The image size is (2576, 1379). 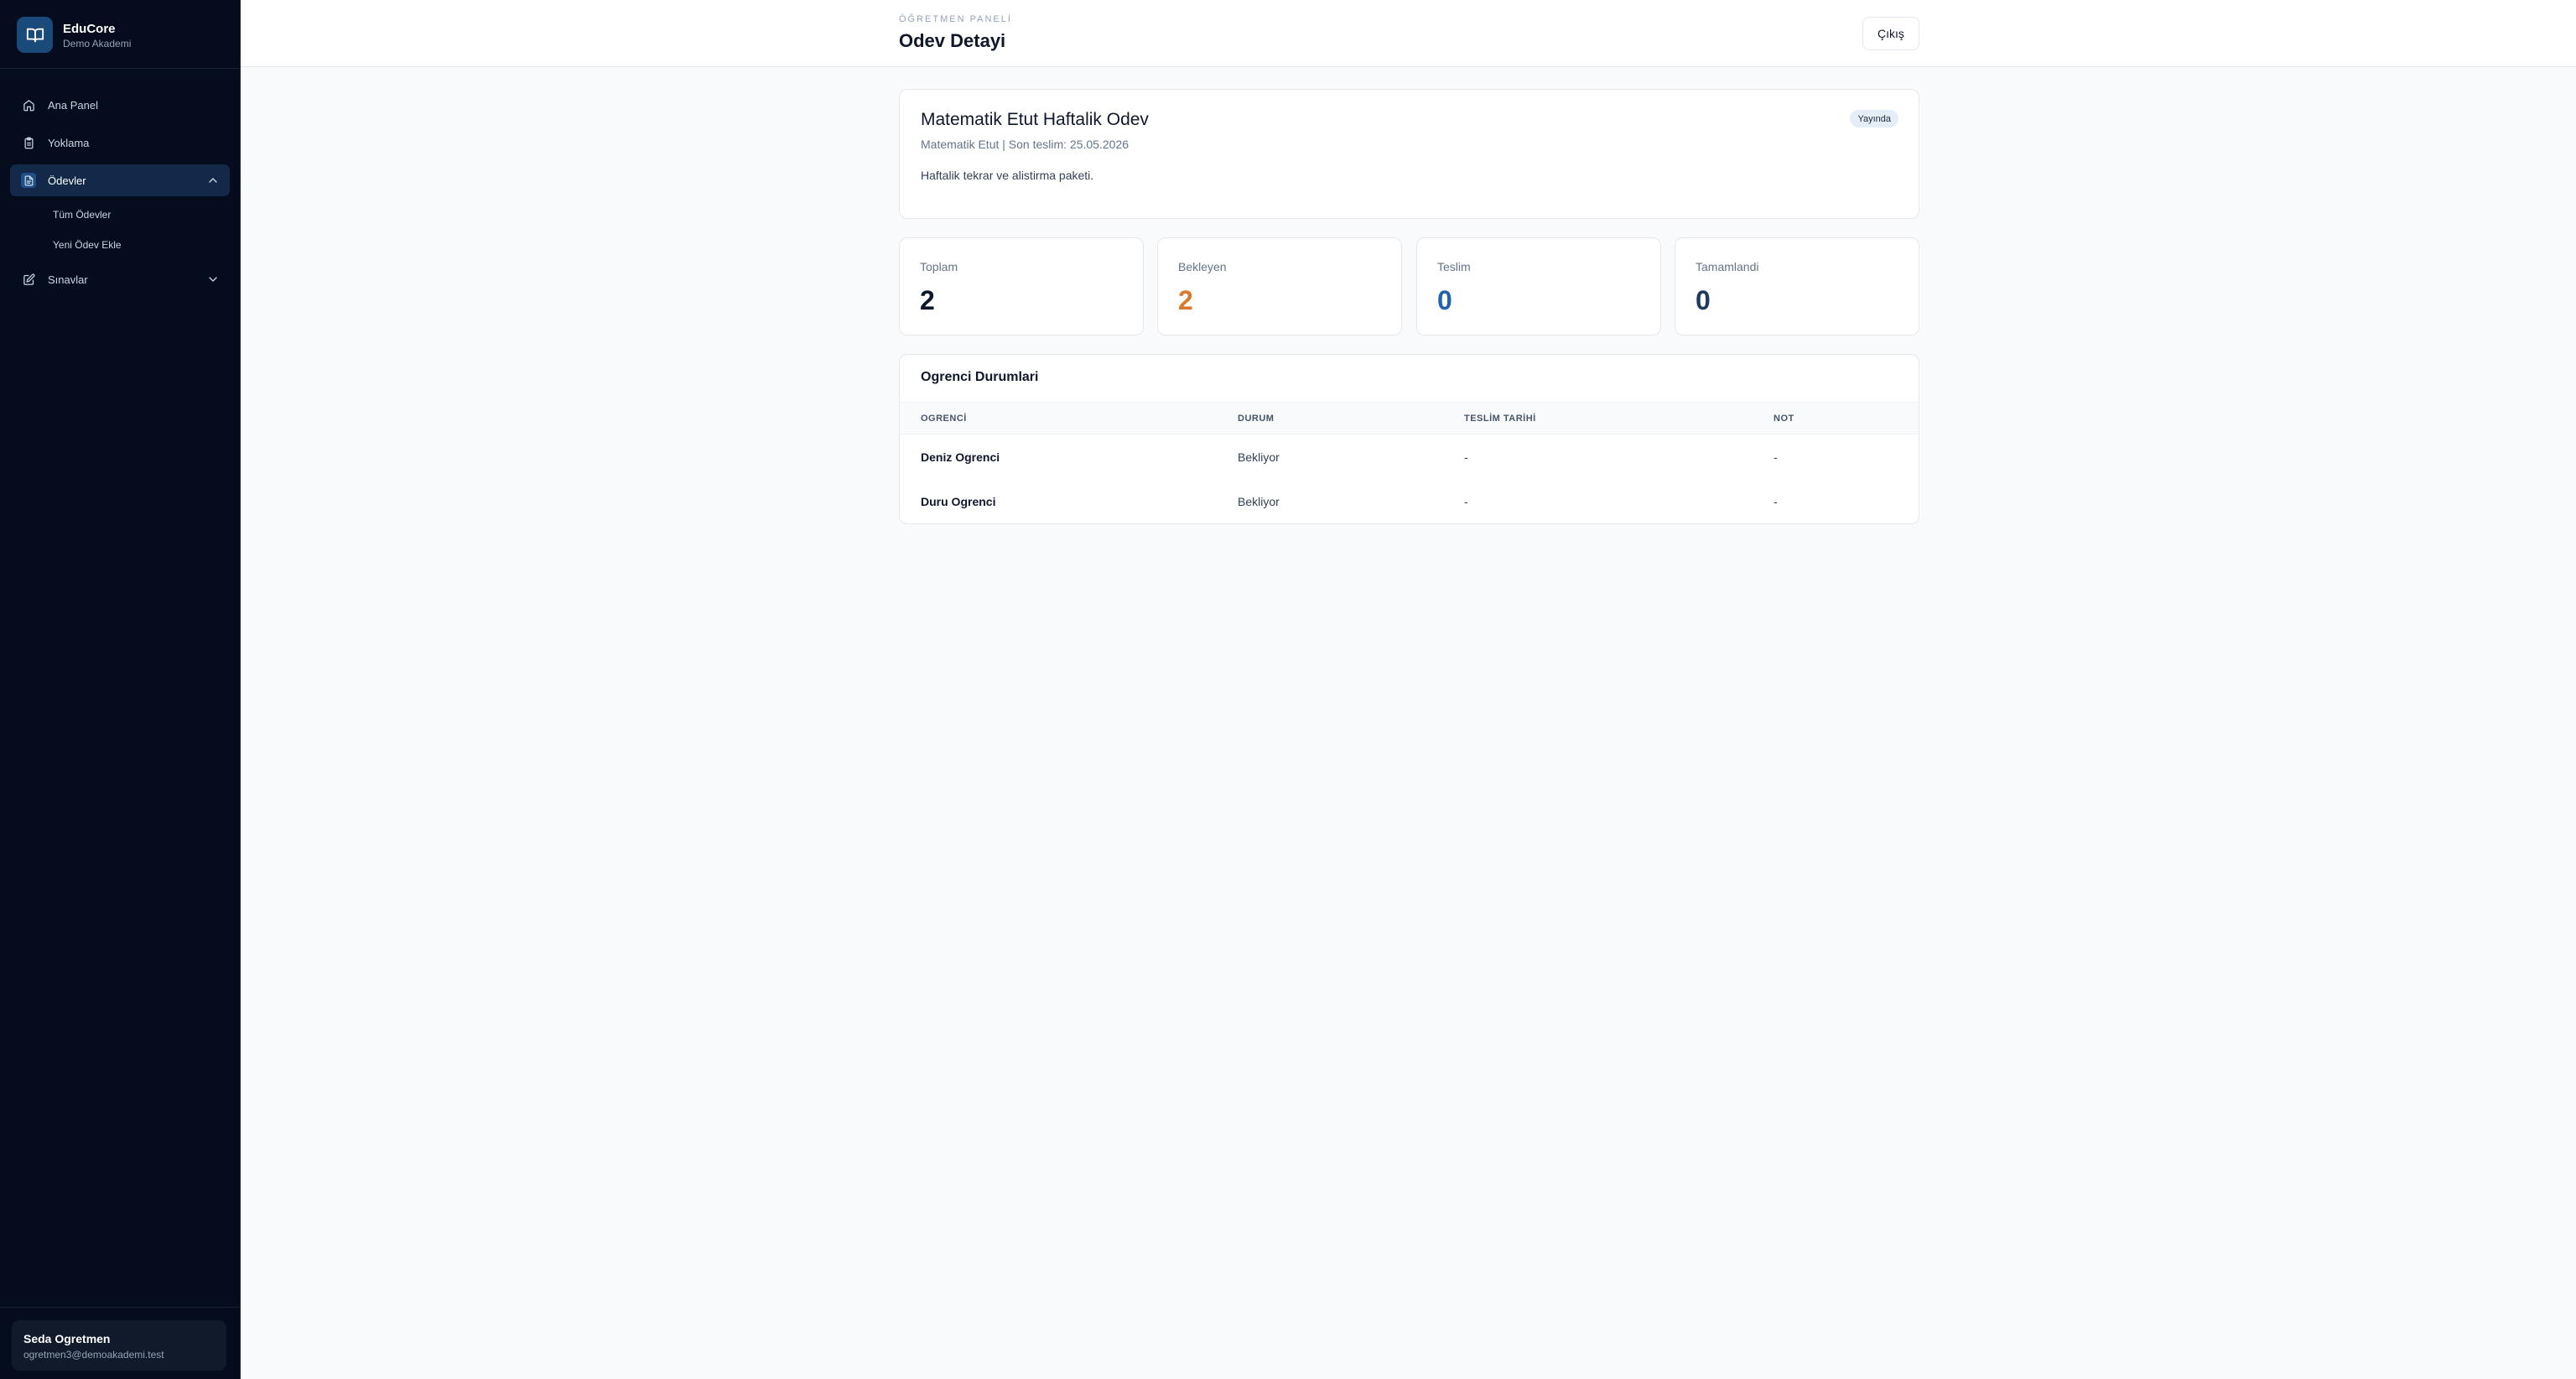 I want to click on sidebar-item-ana-panel: Ana Panel, so click(x=120, y=105).